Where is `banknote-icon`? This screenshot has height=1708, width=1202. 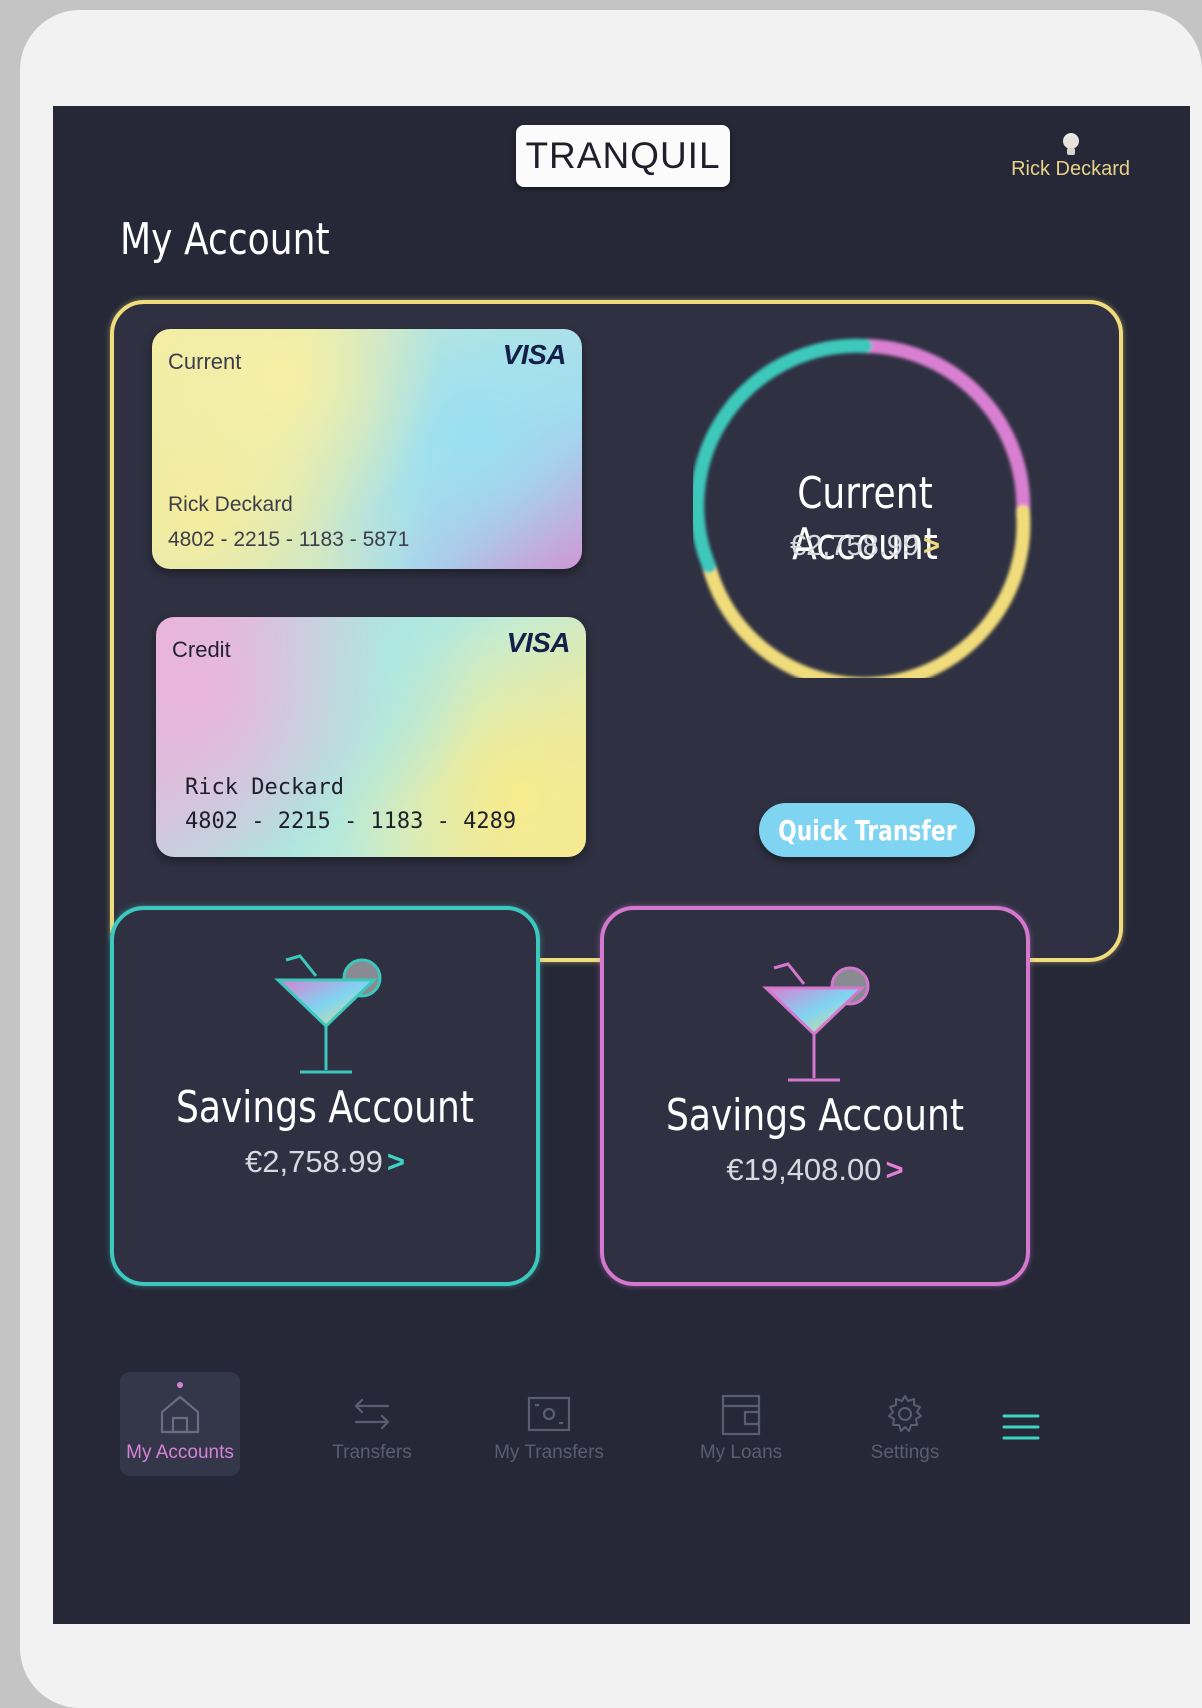 banknote-icon is located at coordinates (549, 1414).